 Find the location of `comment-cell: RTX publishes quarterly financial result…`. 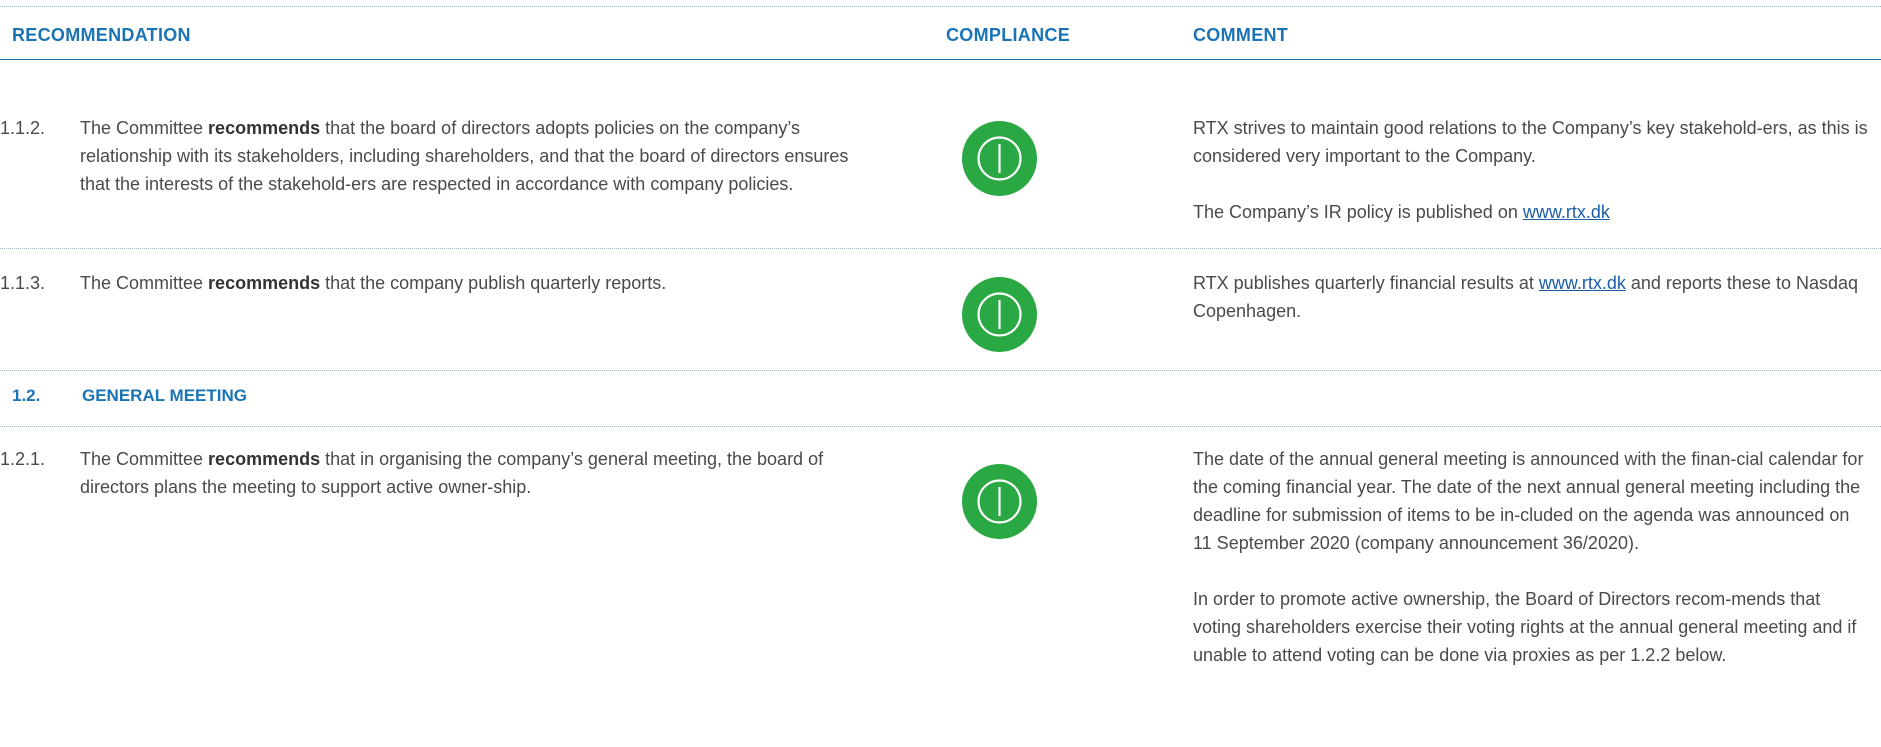

comment-cell: RTX publishes quarterly financial result… is located at coordinates (1533, 297).